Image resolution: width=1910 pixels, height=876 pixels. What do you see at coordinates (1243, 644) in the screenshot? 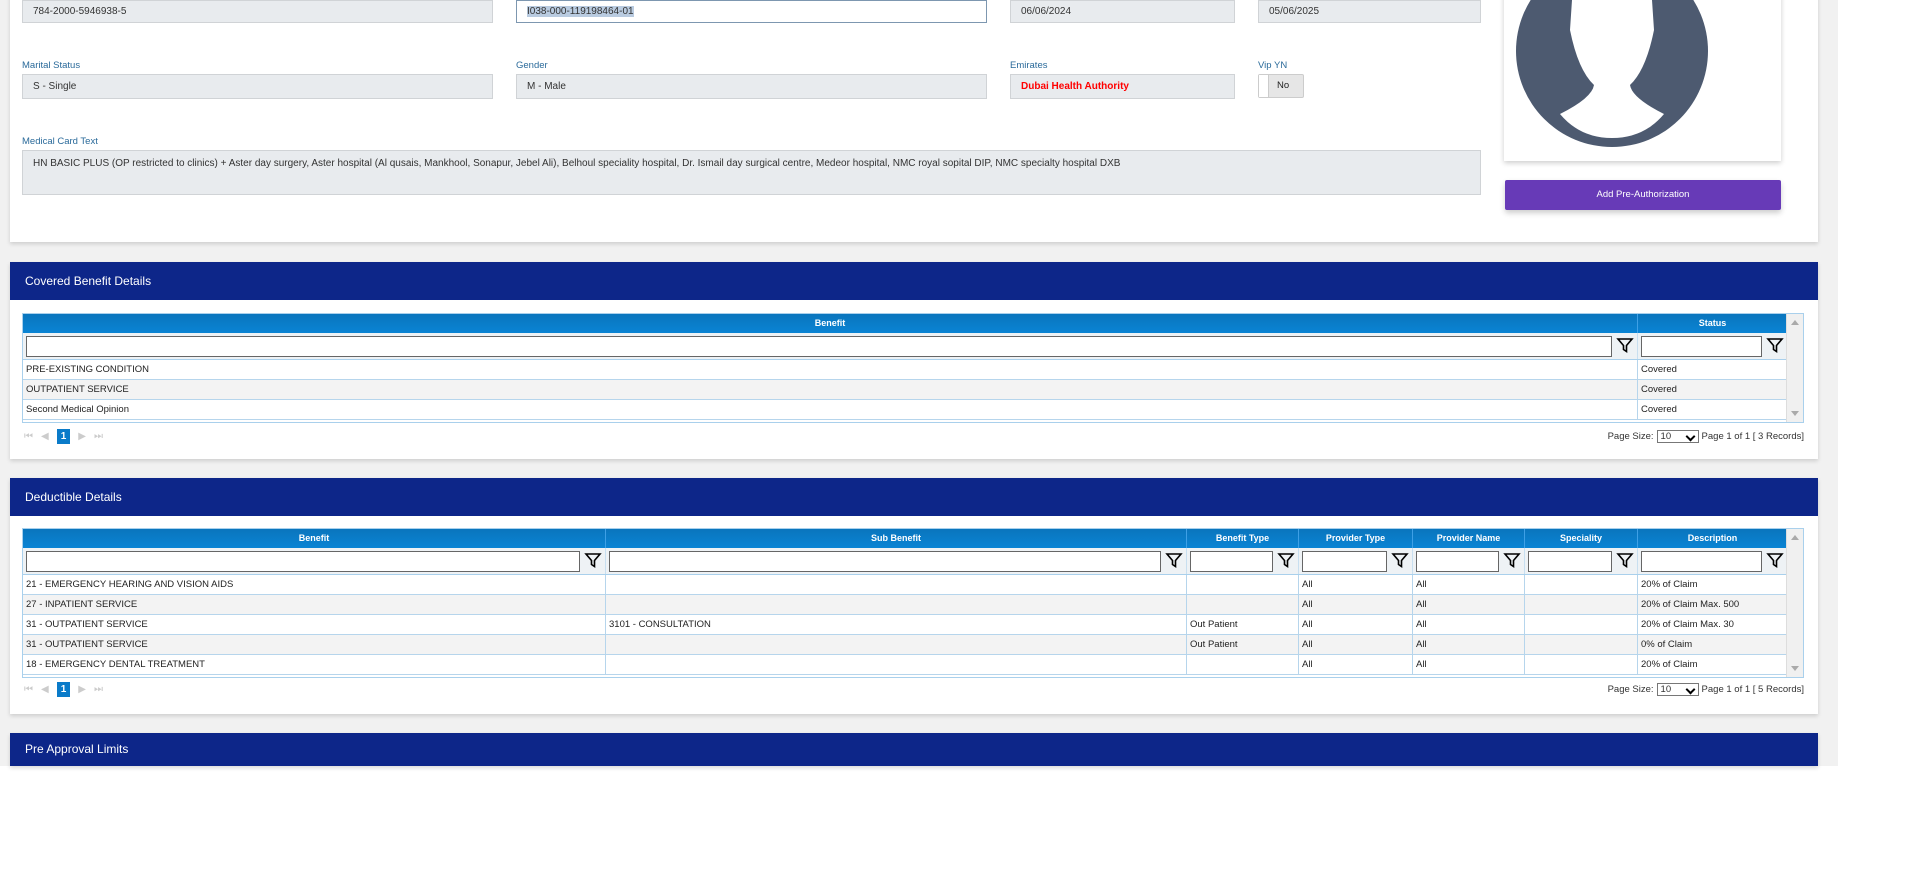
I see `table-cell: Out Patient` at bounding box center [1243, 644].